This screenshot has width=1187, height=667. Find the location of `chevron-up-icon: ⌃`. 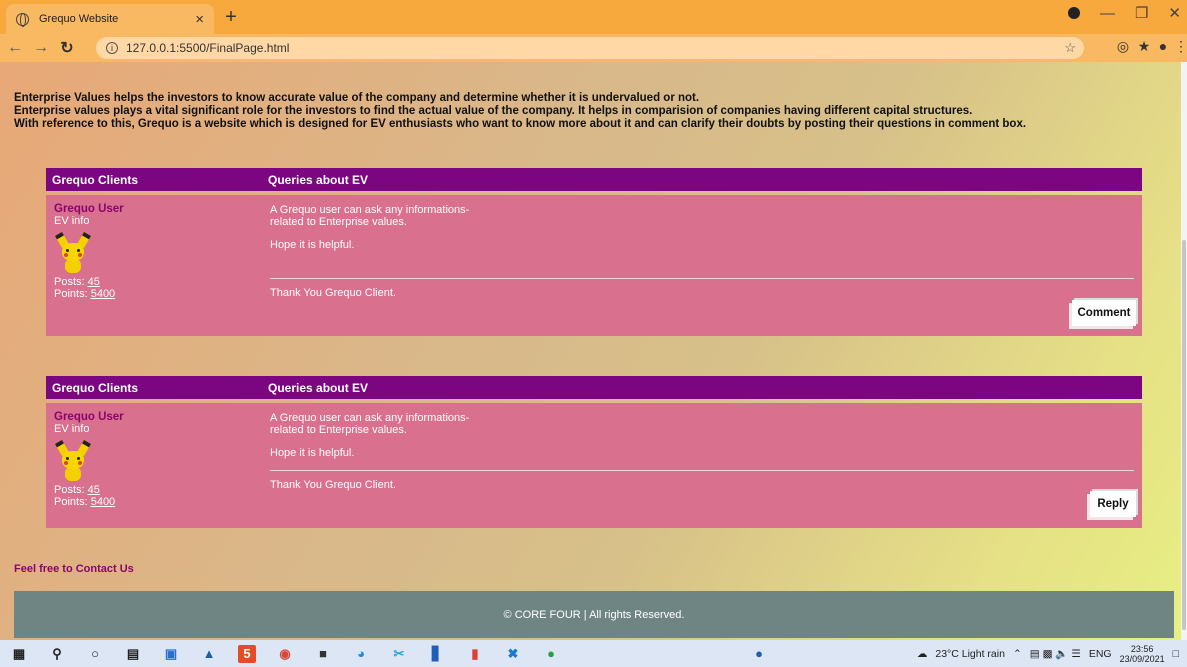

chevron-up-icon: ⌃ is located at coordinates (1017, 654).